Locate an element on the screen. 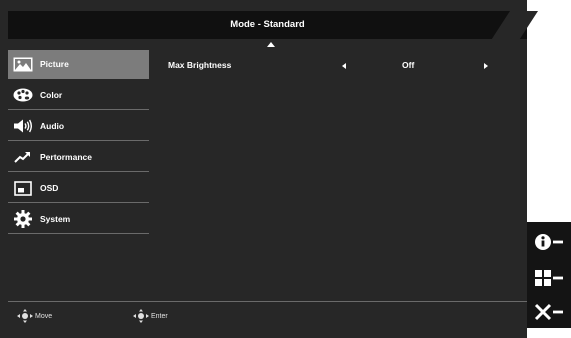 The width and height of the screenshot is (571, 338). move-hint-label: Move is located at coordinates (44, 316).